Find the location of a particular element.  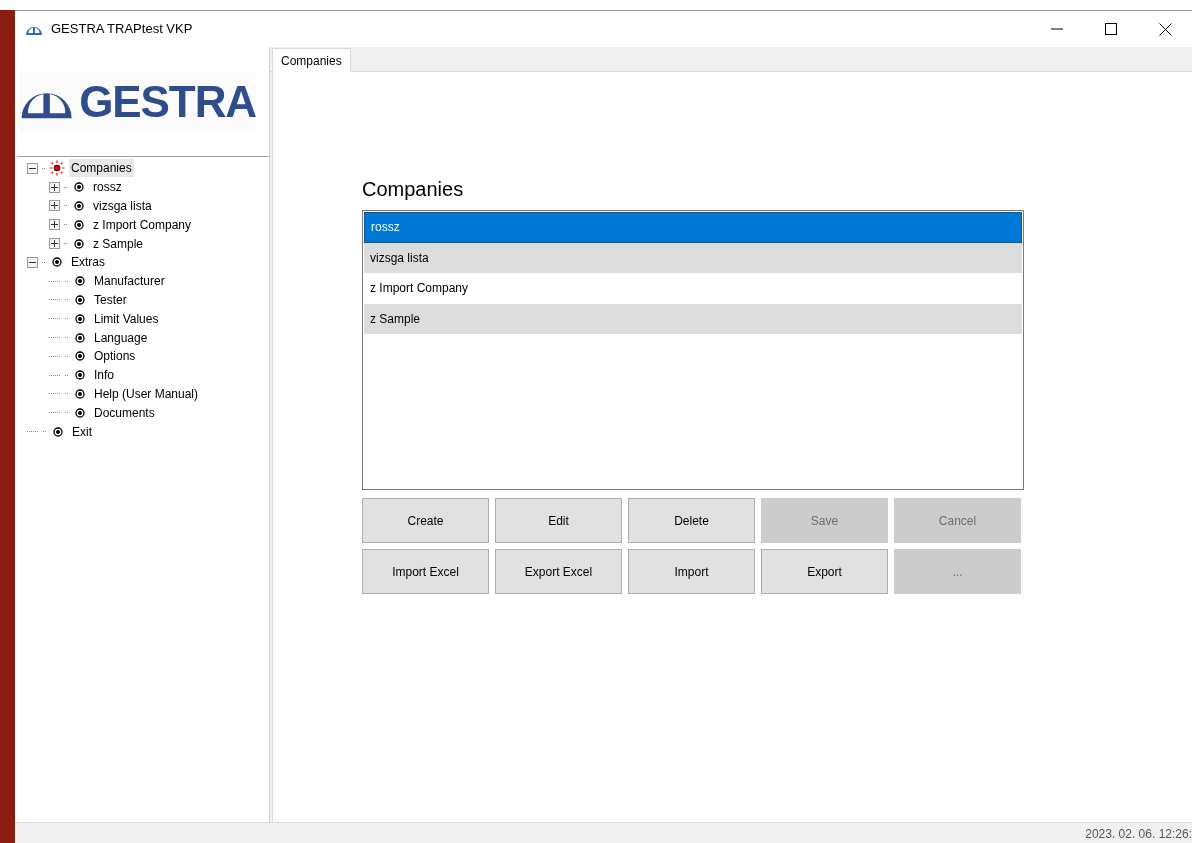

tree-item: Info is located at coordinates (104, 375).